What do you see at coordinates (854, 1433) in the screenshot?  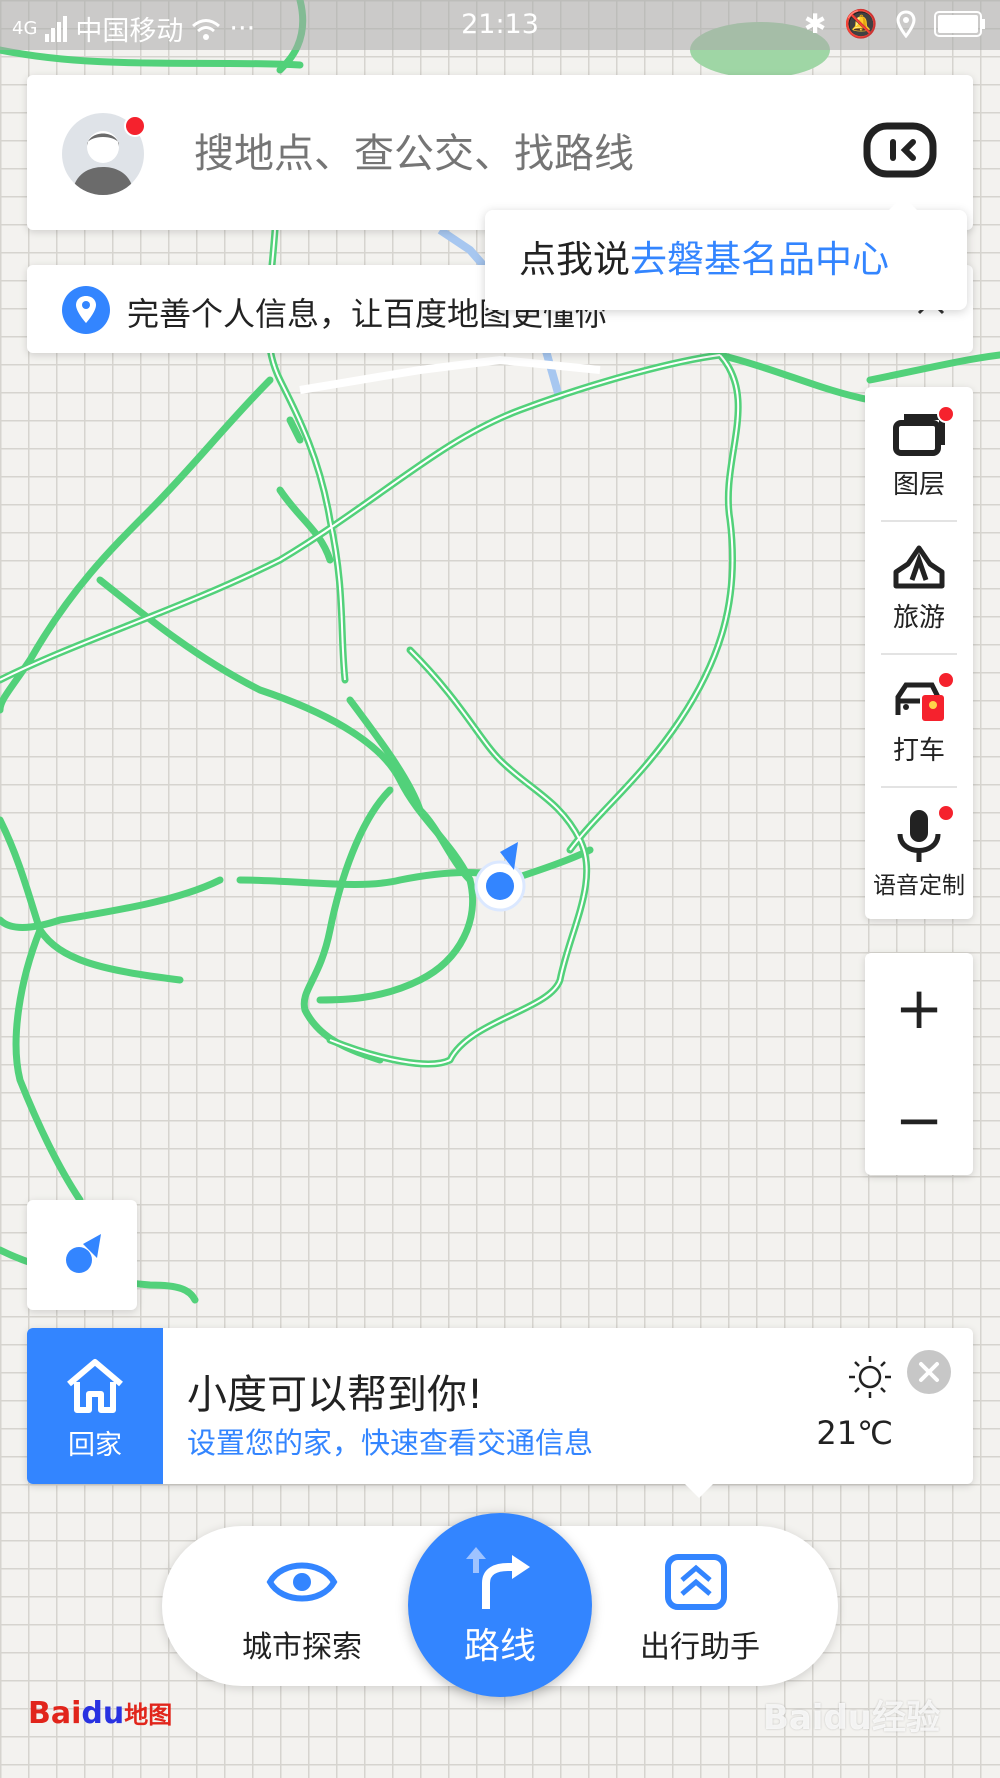 I see `temperature: 21℃` at bounding box center [854, 1433].